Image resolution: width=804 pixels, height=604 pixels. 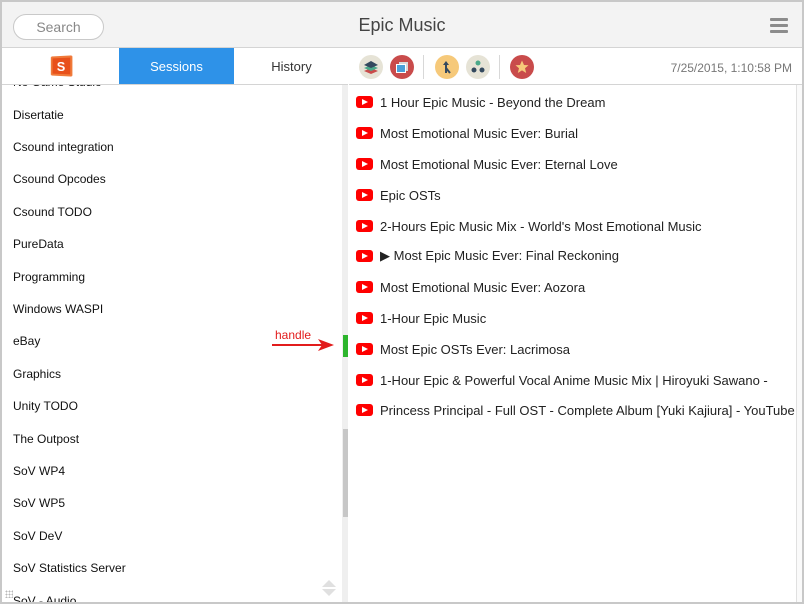 What do you see at coordinates (475, 349) in the screenshot?
I see `video-title: Most Epic OSTs Ever: Lacrimosa` at bounding box center [475, 349].